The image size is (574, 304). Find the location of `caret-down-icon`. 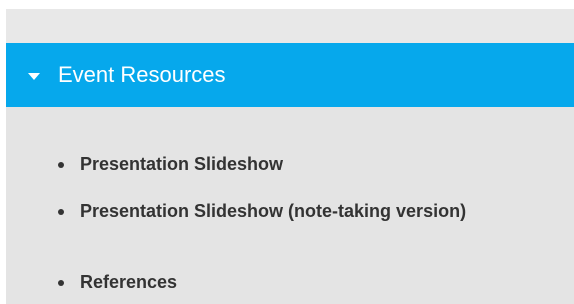

caret-down-icon is located at coordinates (34, 76).